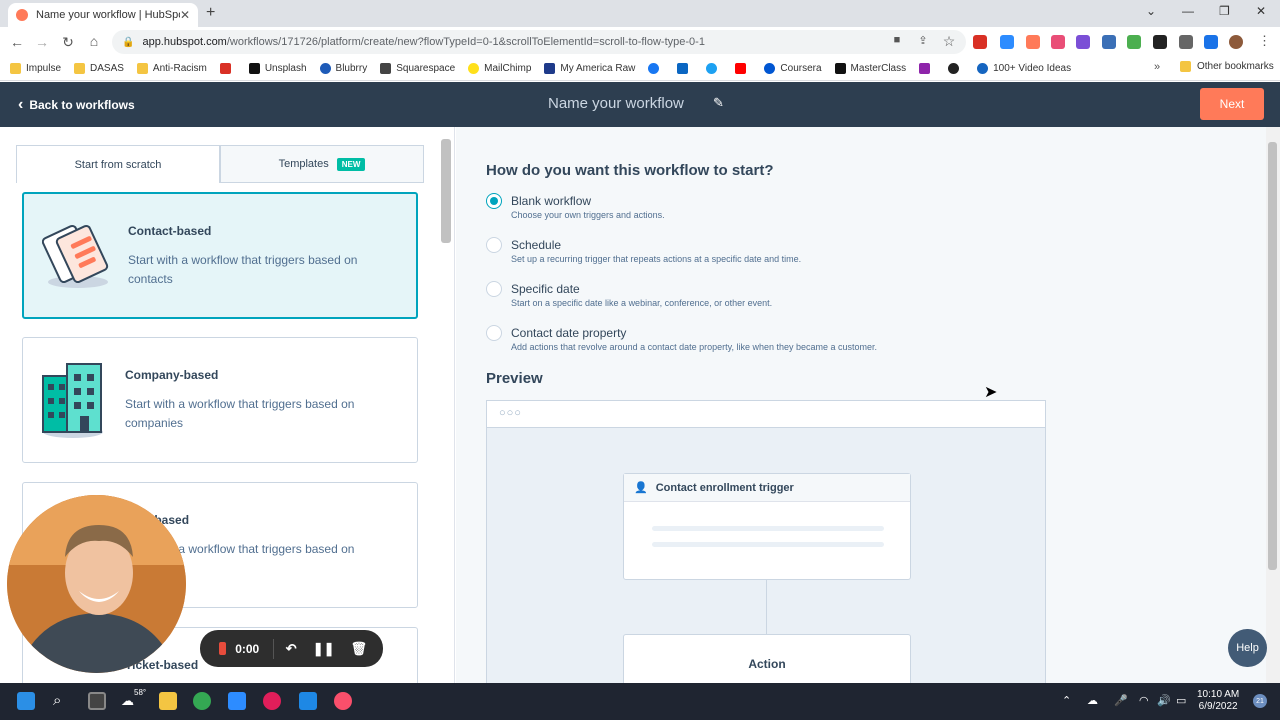 The height and width of the screenshot is (720, 1280). I want to click on camera-icon: ■, so click(897, 40).